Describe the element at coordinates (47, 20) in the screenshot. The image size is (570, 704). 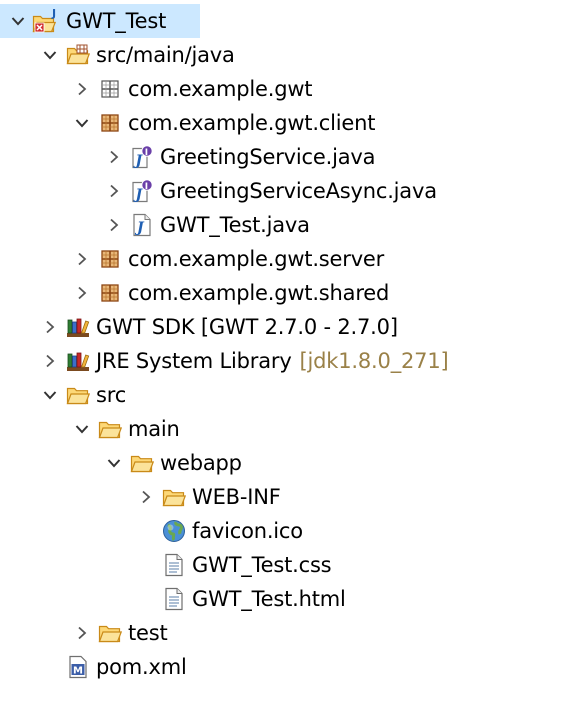
I see `gwt-project-icon: J` at that location.